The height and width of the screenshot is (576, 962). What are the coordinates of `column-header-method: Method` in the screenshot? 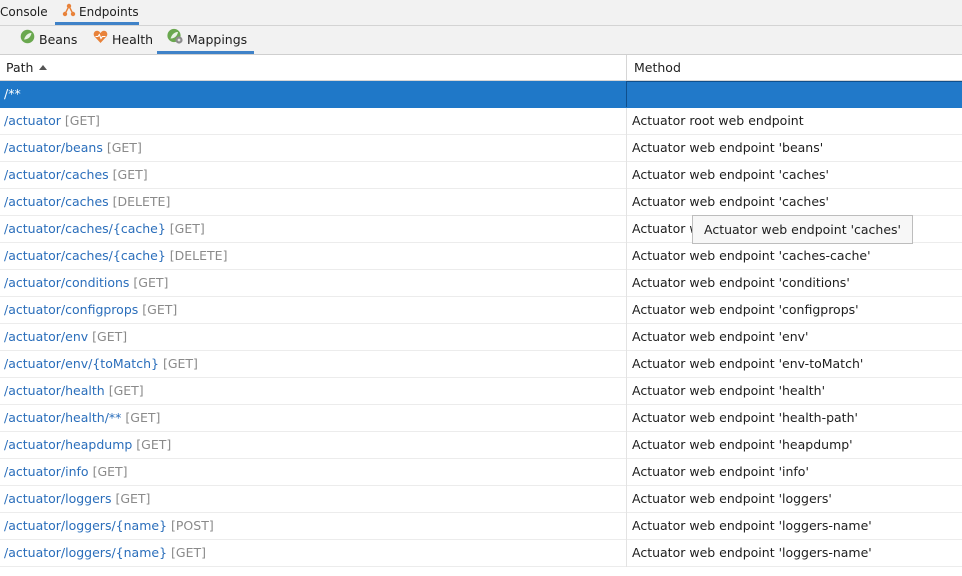 It's located at (657, 67).